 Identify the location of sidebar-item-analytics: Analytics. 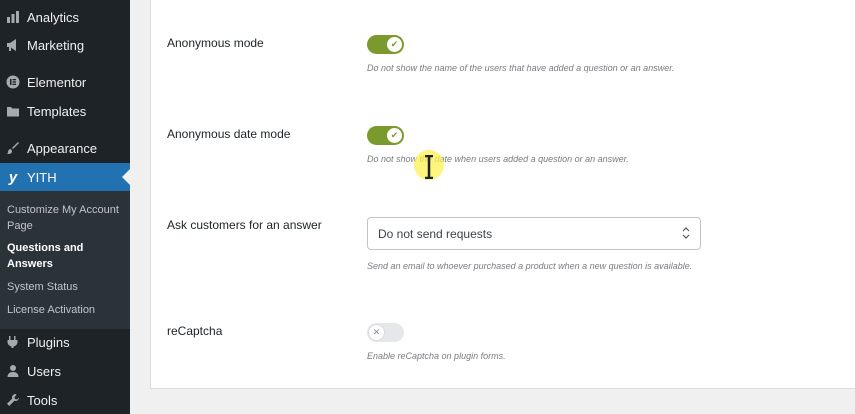
(65, 17).